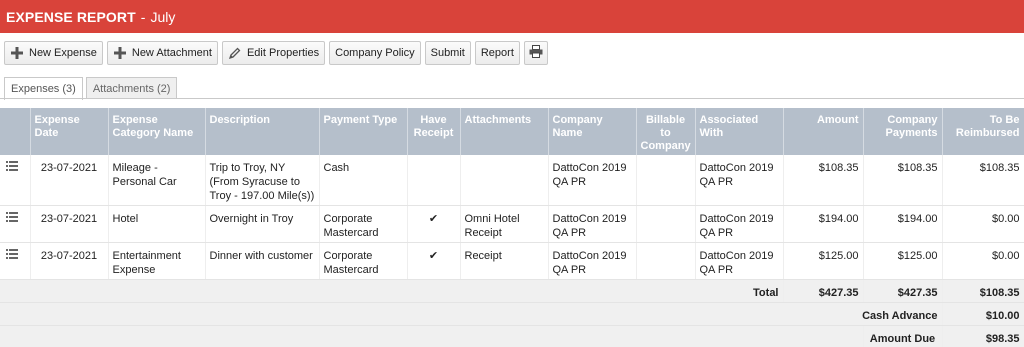 Image resolution: width=1024 pixels, height=347 pixels. Describe the element at coordinates (903, 224) in the screenshot. I see `company-payments-cell: $194.00` at that location.